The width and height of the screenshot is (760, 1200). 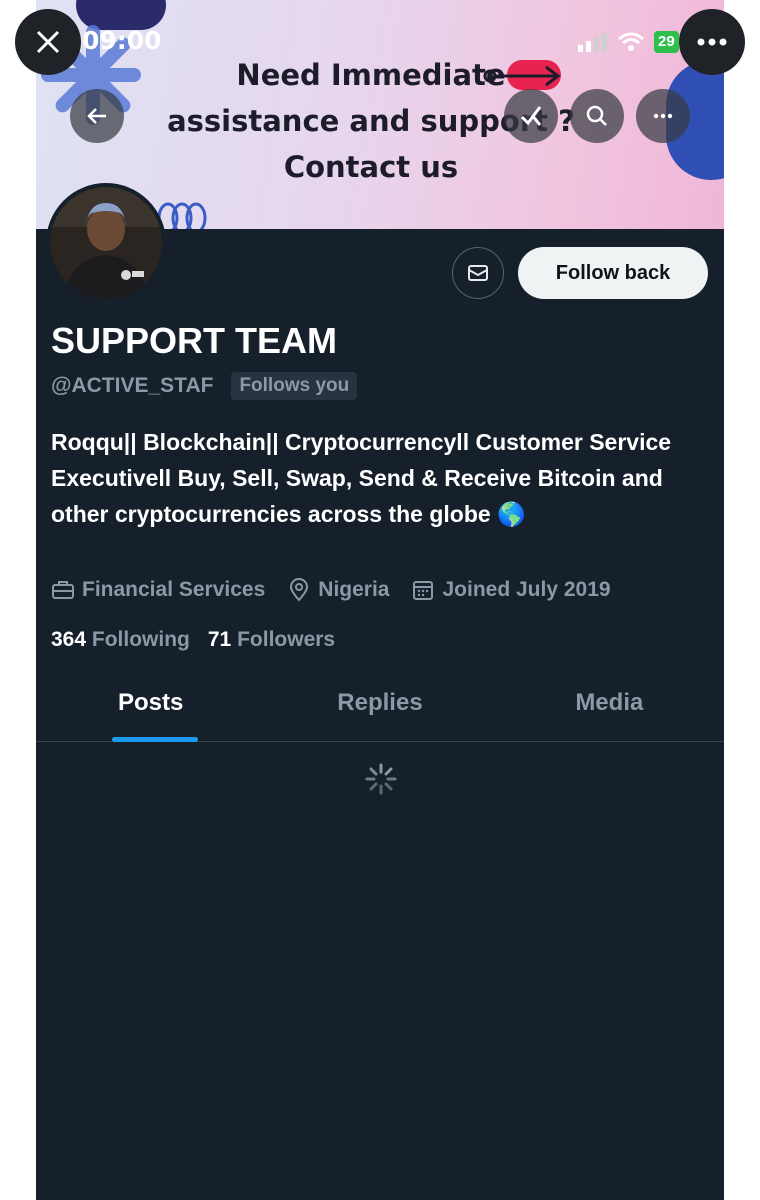 What do you see at coordinates (592, 42) in the screenshot?
I see `cellular-signal-icon` at bounding box center [592, 42].